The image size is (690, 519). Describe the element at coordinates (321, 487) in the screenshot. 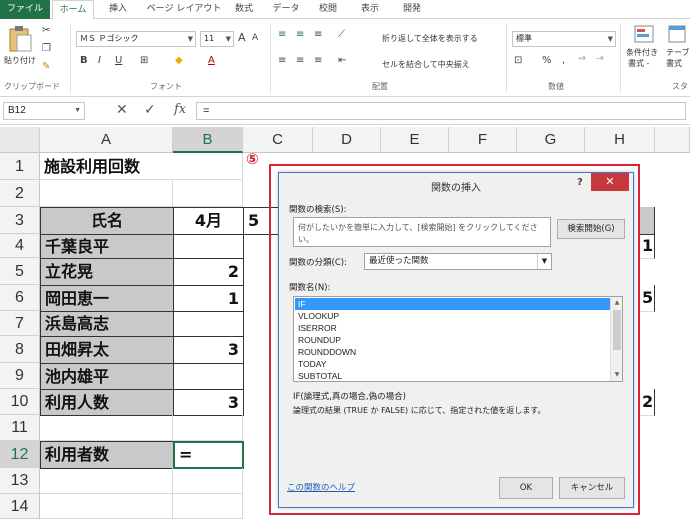

I see `function-help-link: この関数のヘルプ` at that location.